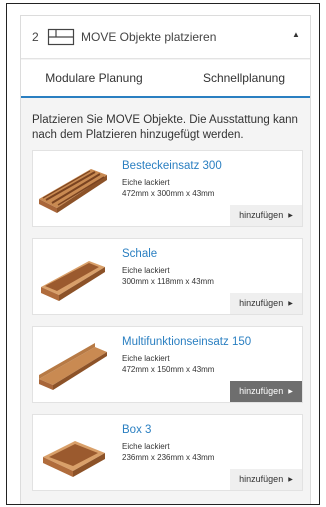  I want to click on product-title: Schale, so click(139, 254).